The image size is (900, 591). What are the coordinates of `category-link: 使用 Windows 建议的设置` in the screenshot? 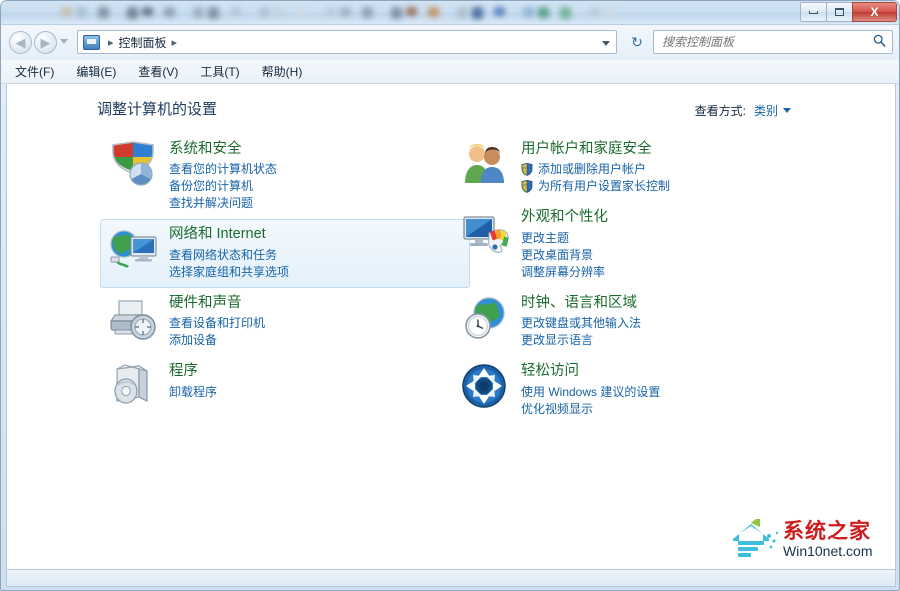 It's located at (590, 392).